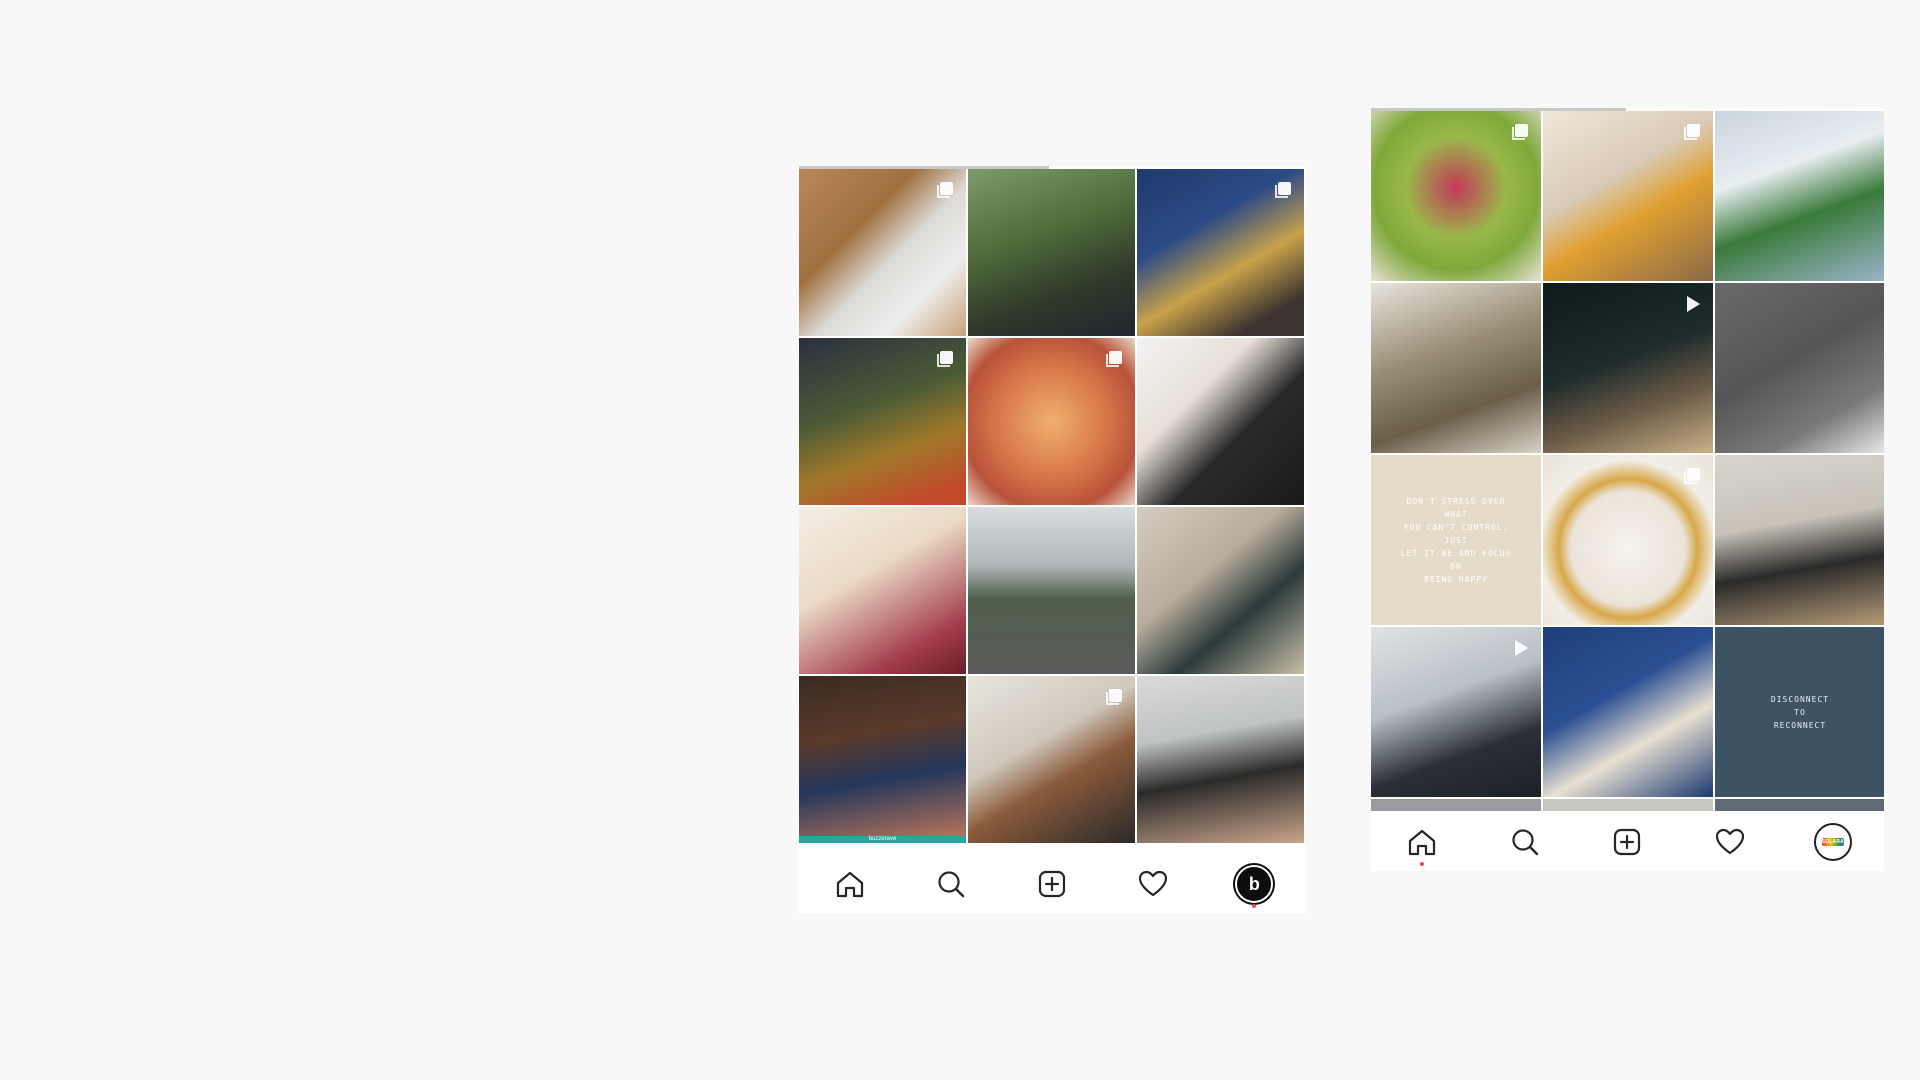 The height and width of the screenshot is (1080, 1920). I want to click on profile-tab: b, so click(1254, 886).